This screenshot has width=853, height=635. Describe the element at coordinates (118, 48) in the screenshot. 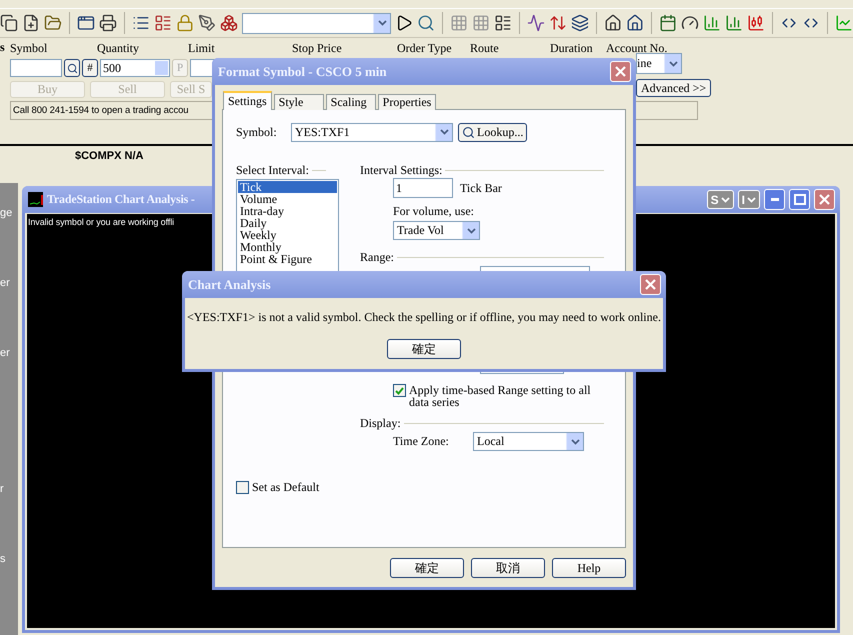

I see `field-label: Quantity` at that location.